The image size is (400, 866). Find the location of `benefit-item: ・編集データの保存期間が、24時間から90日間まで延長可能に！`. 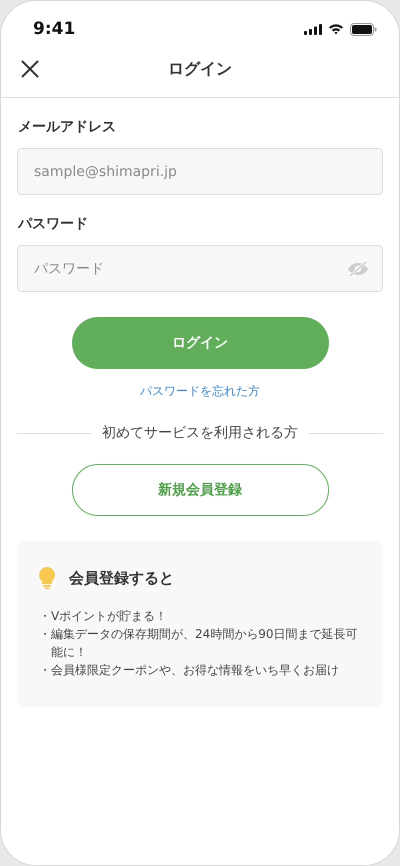

benefit-item: ・編集データの保存期間が、24時間から90日間まで延長可能に！ is located at coordinates (199, 643).